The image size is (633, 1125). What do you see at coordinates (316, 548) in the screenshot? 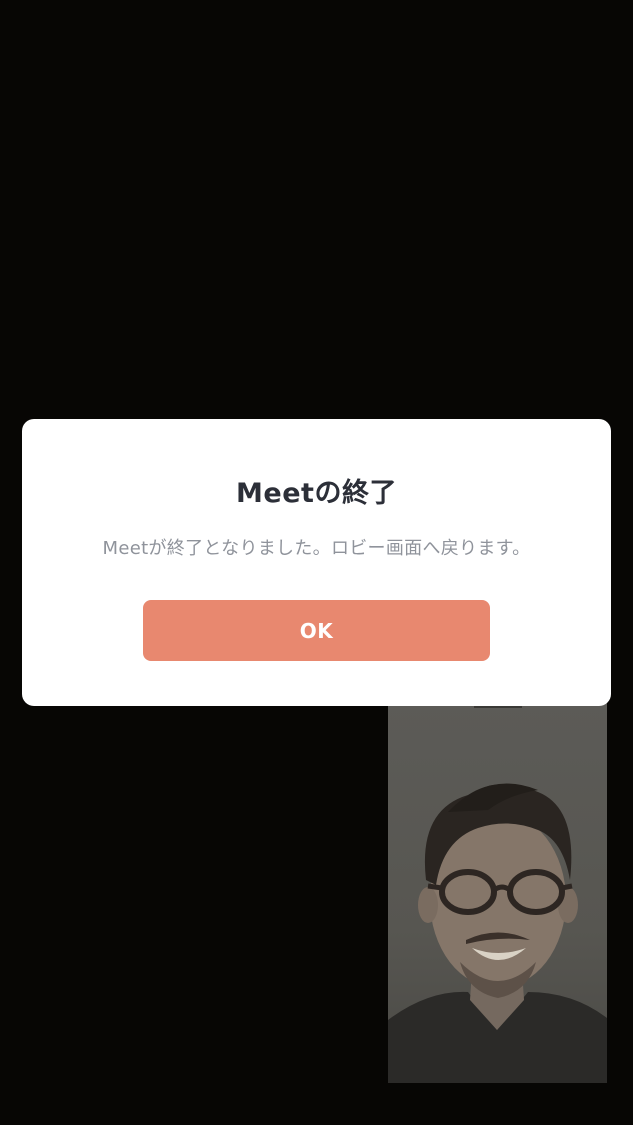
I see `dialog-message: Meetが終了となりました。ロビー画面へ戻ります。` at bounding box center [316, 548].